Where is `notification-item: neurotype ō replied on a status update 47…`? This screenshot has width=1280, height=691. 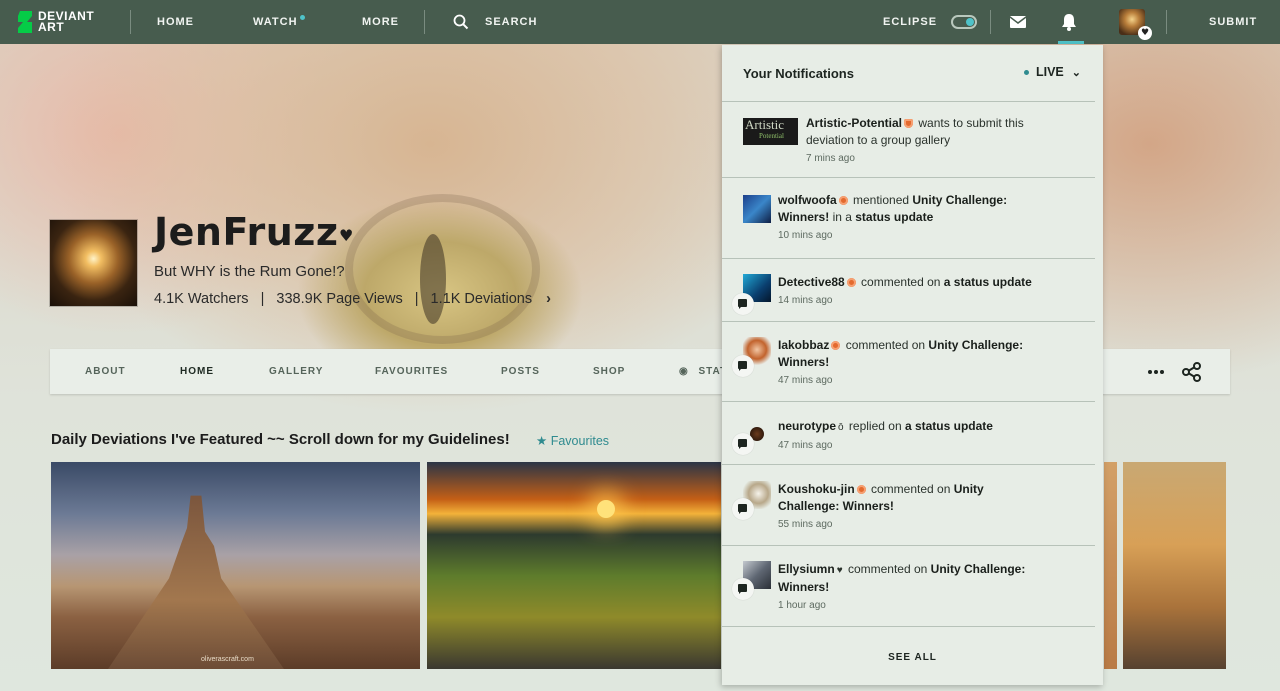
notification-item: neurotype ō replied on a status update 47… is located at coordinates (908, 443).